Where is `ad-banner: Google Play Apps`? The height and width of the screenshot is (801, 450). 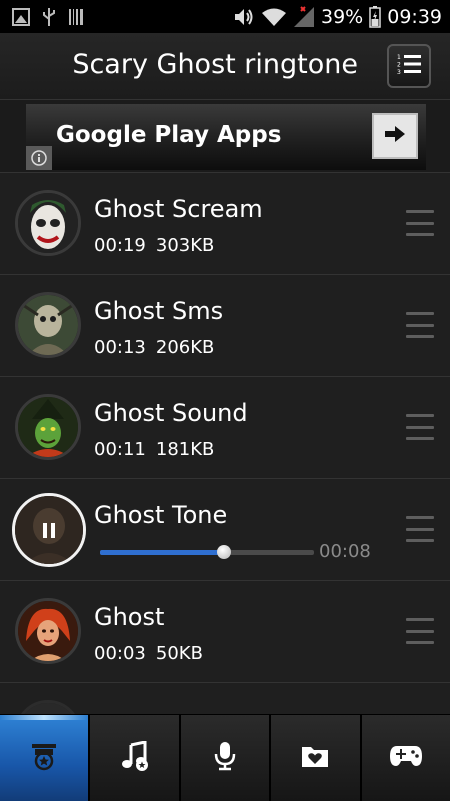
ad-banner: Google Play Apps is located at coordinates (226, 137).